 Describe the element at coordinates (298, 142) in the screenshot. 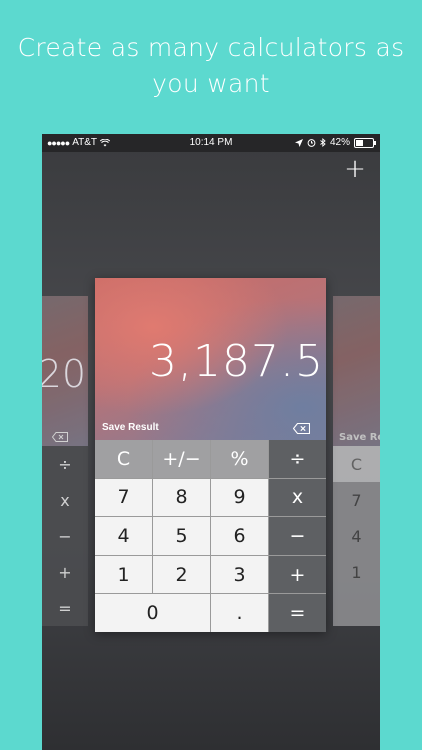

I see `location-arrow-icon` at that location.